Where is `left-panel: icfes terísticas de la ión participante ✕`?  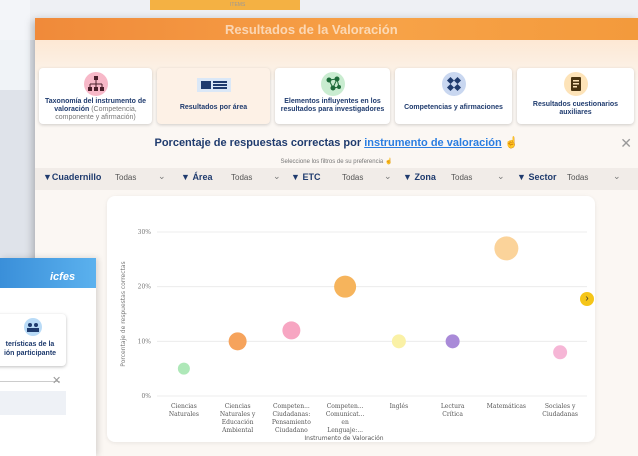
left-panel: icfes terísticas de la ión participante ✕ is located at coordinates (48, 357).